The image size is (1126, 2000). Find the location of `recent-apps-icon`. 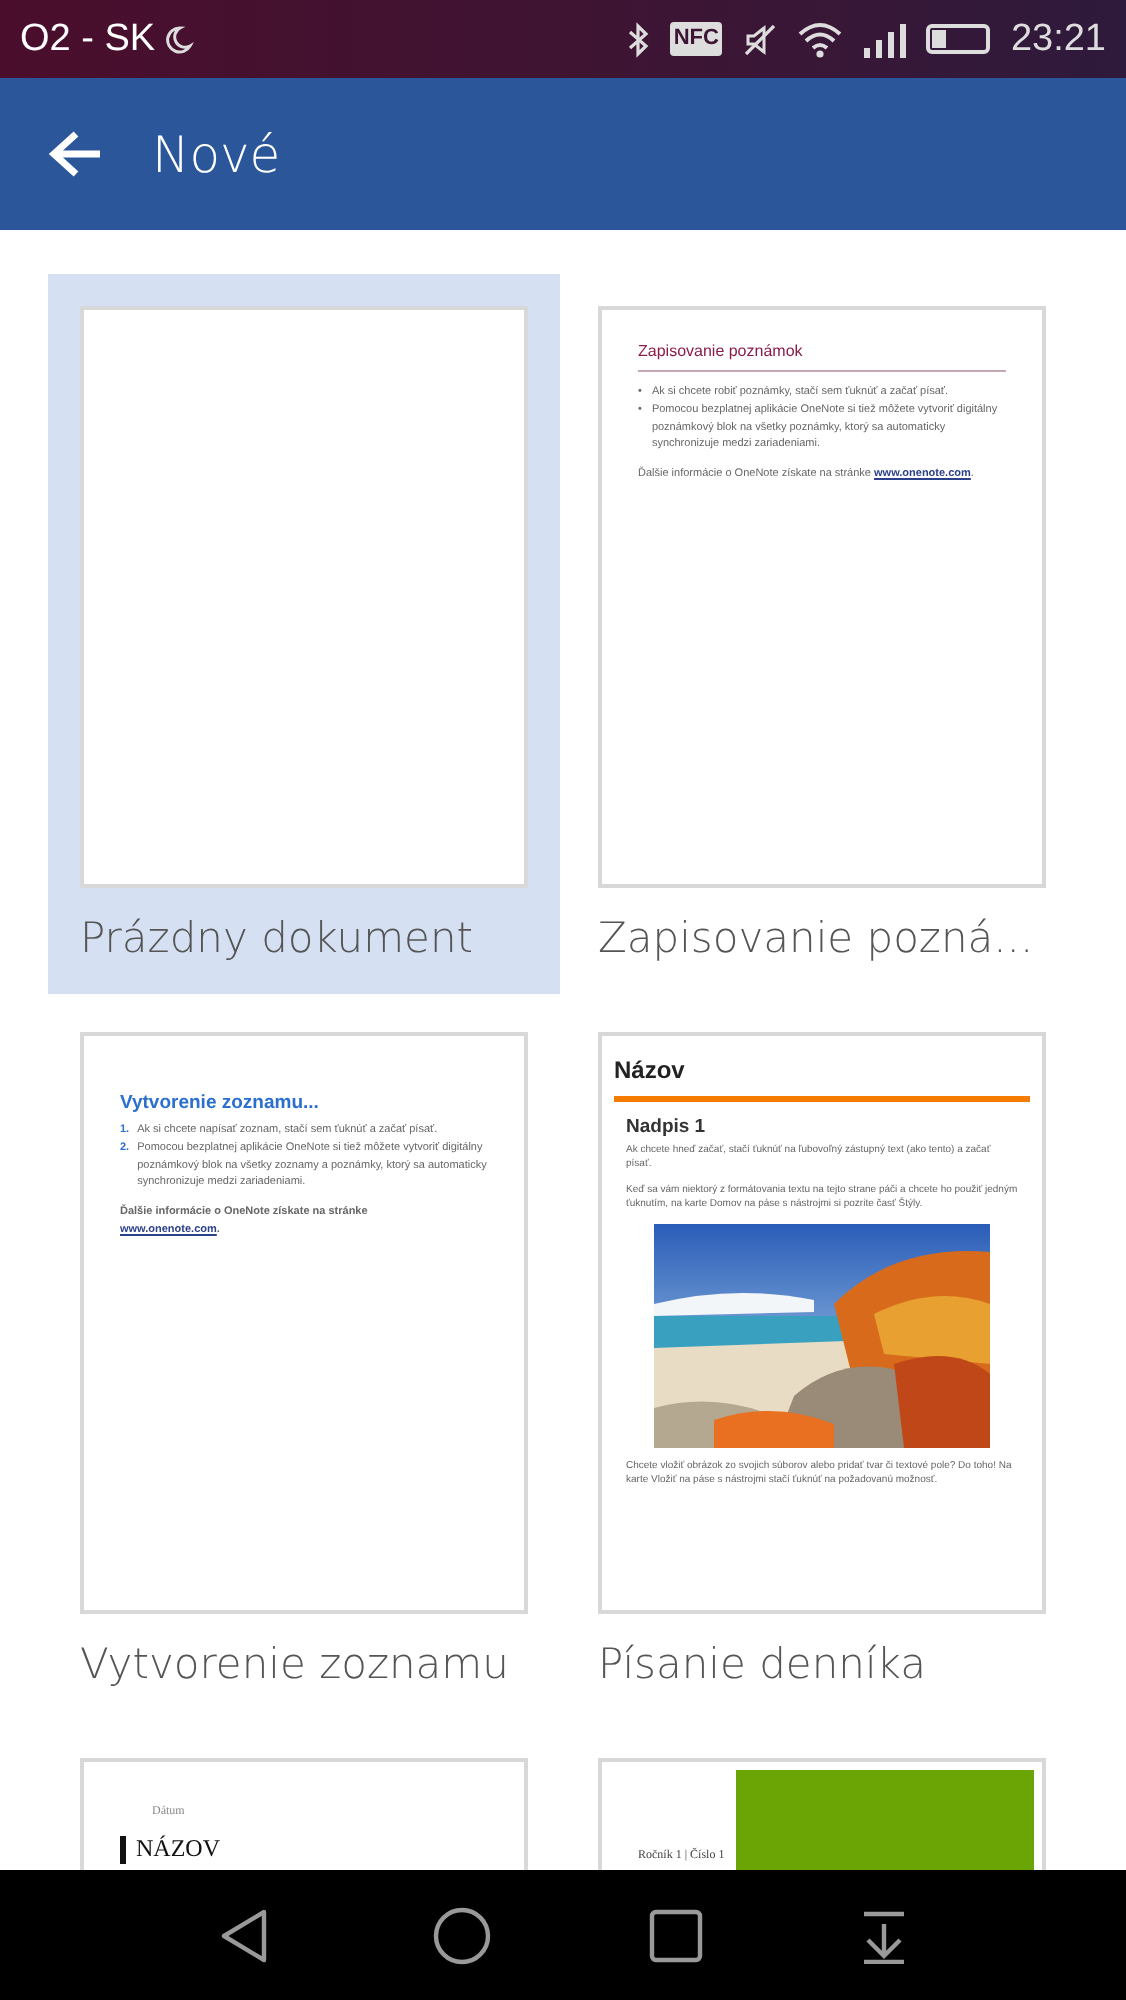

recent-apps-icon is located at coordinates (675, 1935).